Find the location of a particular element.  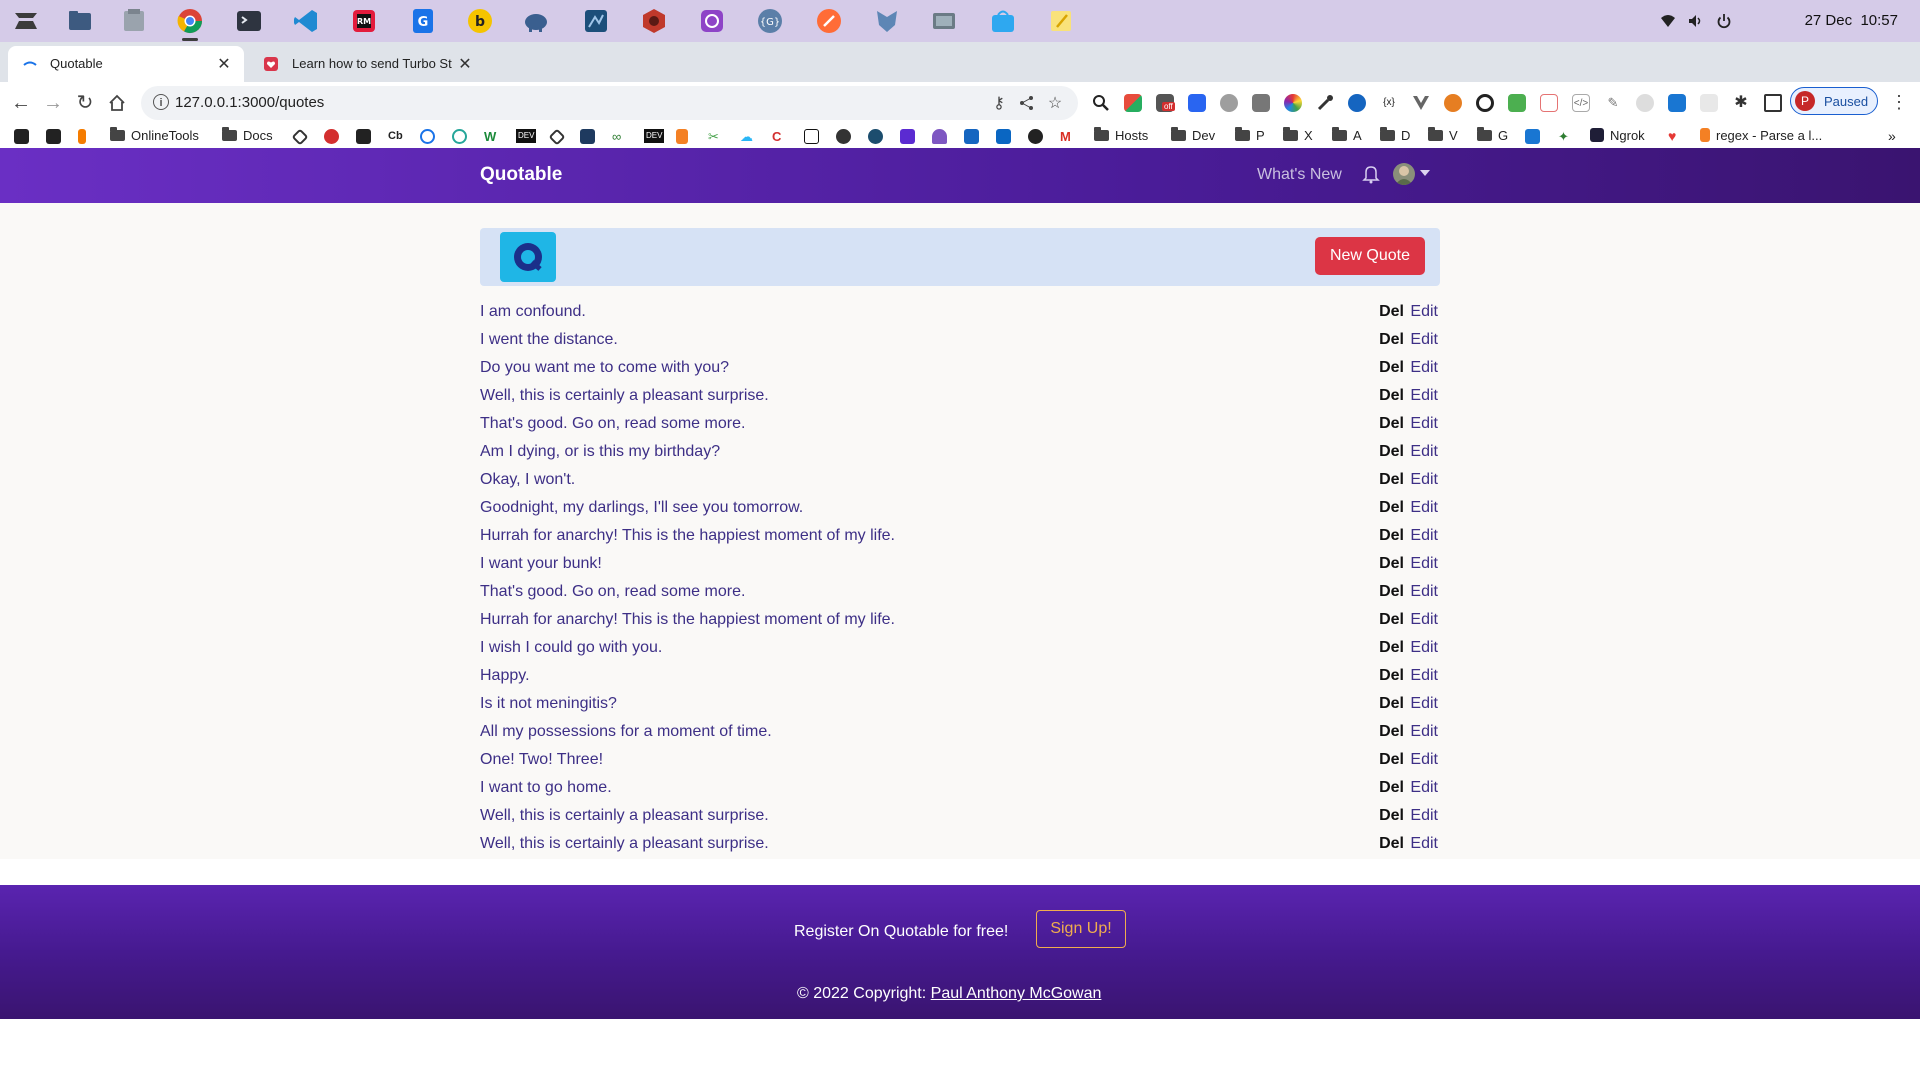

screen-icon is located at coordinates (944, 21).